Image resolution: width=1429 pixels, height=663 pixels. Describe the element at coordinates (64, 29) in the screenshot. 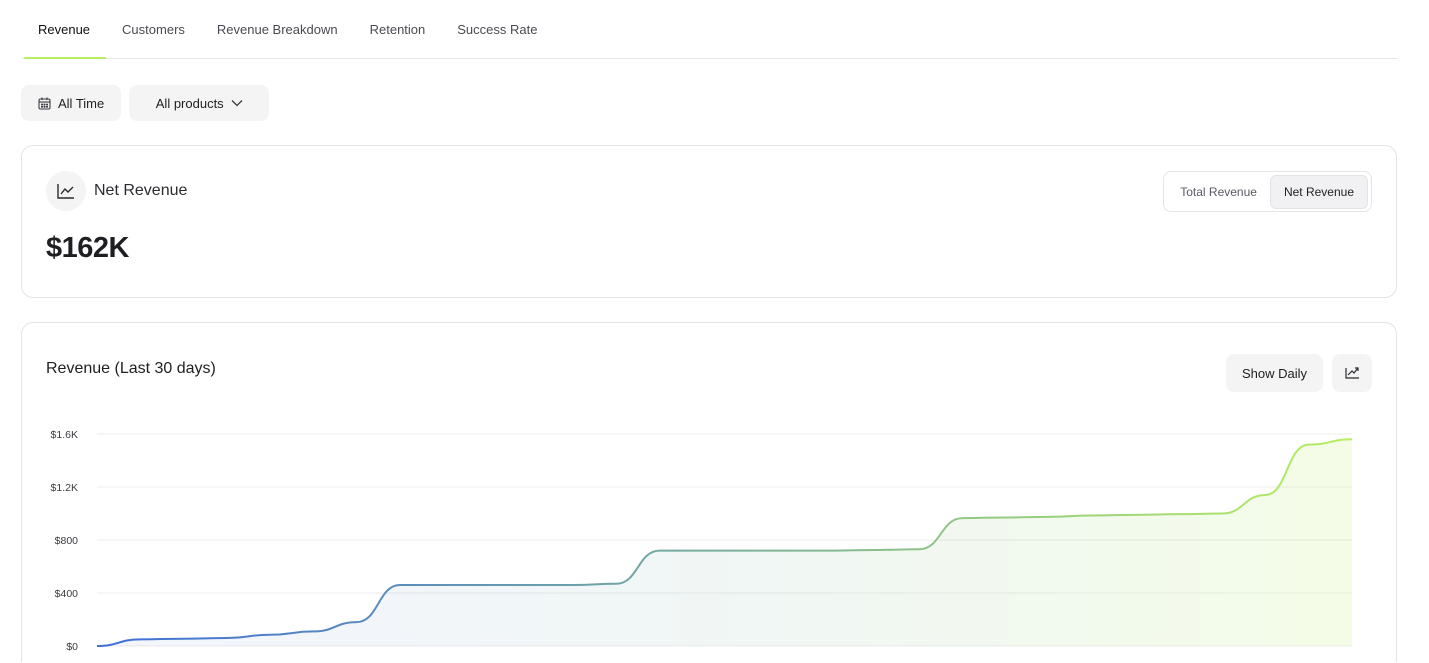

I see `tab-revenue: Revenue` at that location.